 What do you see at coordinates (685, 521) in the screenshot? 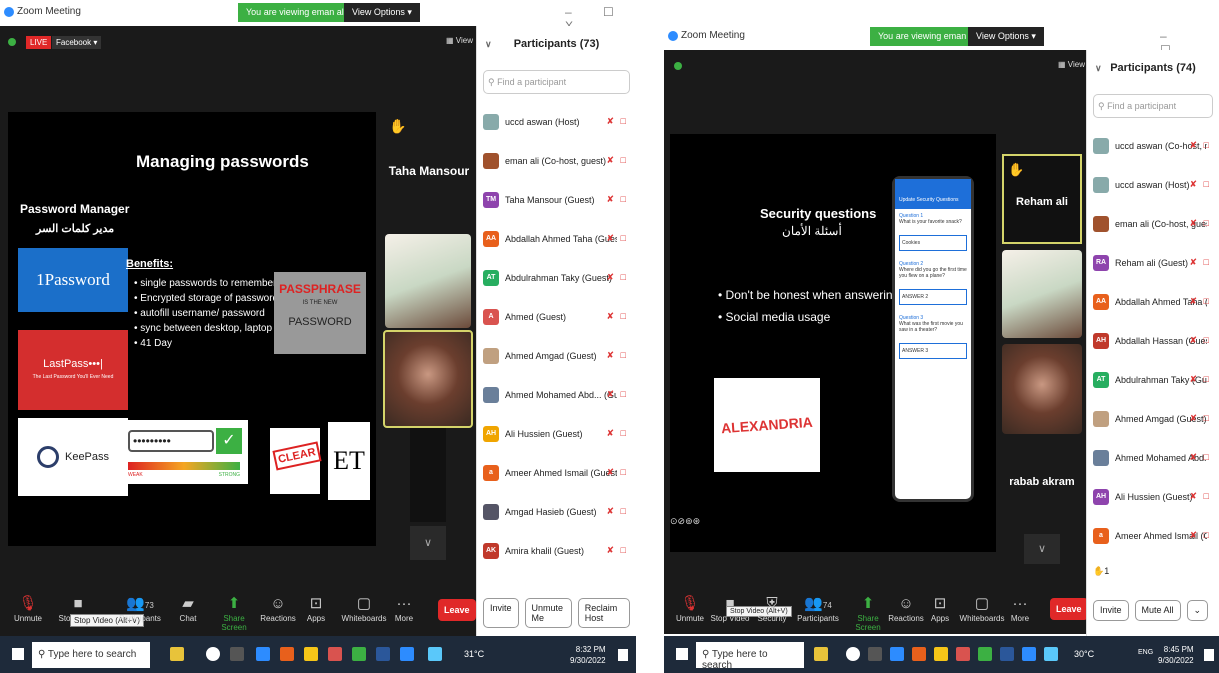
I see `annotation-toolbar-icon: ⊙⊘⊚⊛` at bounding box center [685, 521].